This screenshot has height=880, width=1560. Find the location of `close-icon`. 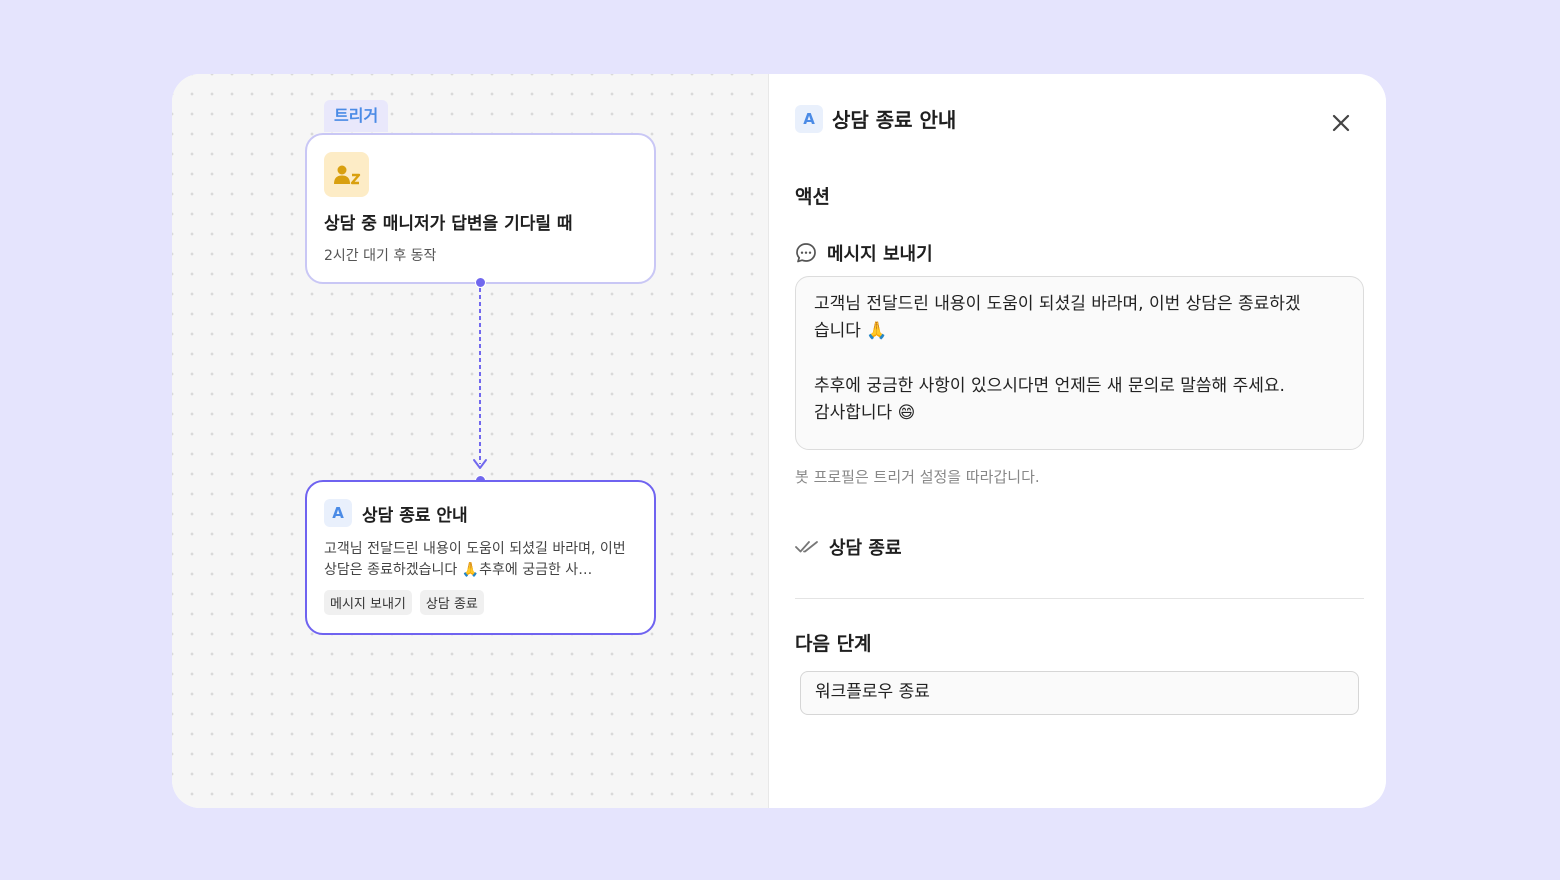

close-icon is located at coordinates (1341, 123).